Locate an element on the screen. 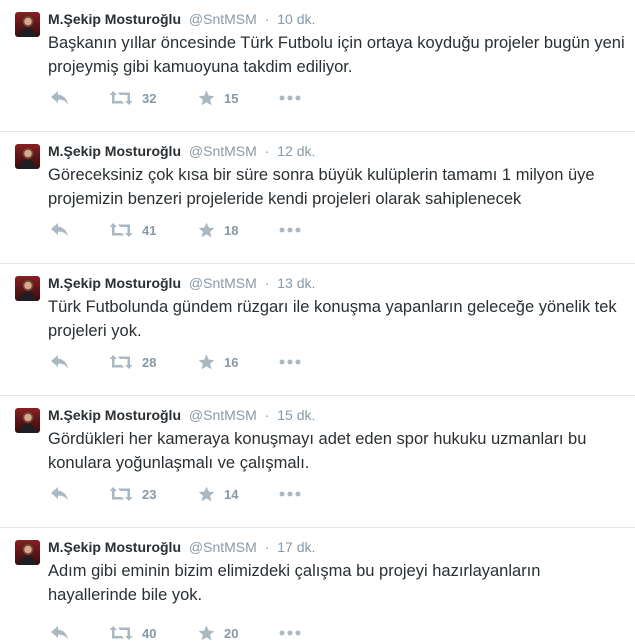 This screenshot has height=643, width=635. retweet-count: 41 is located at coordinates (149, 230).